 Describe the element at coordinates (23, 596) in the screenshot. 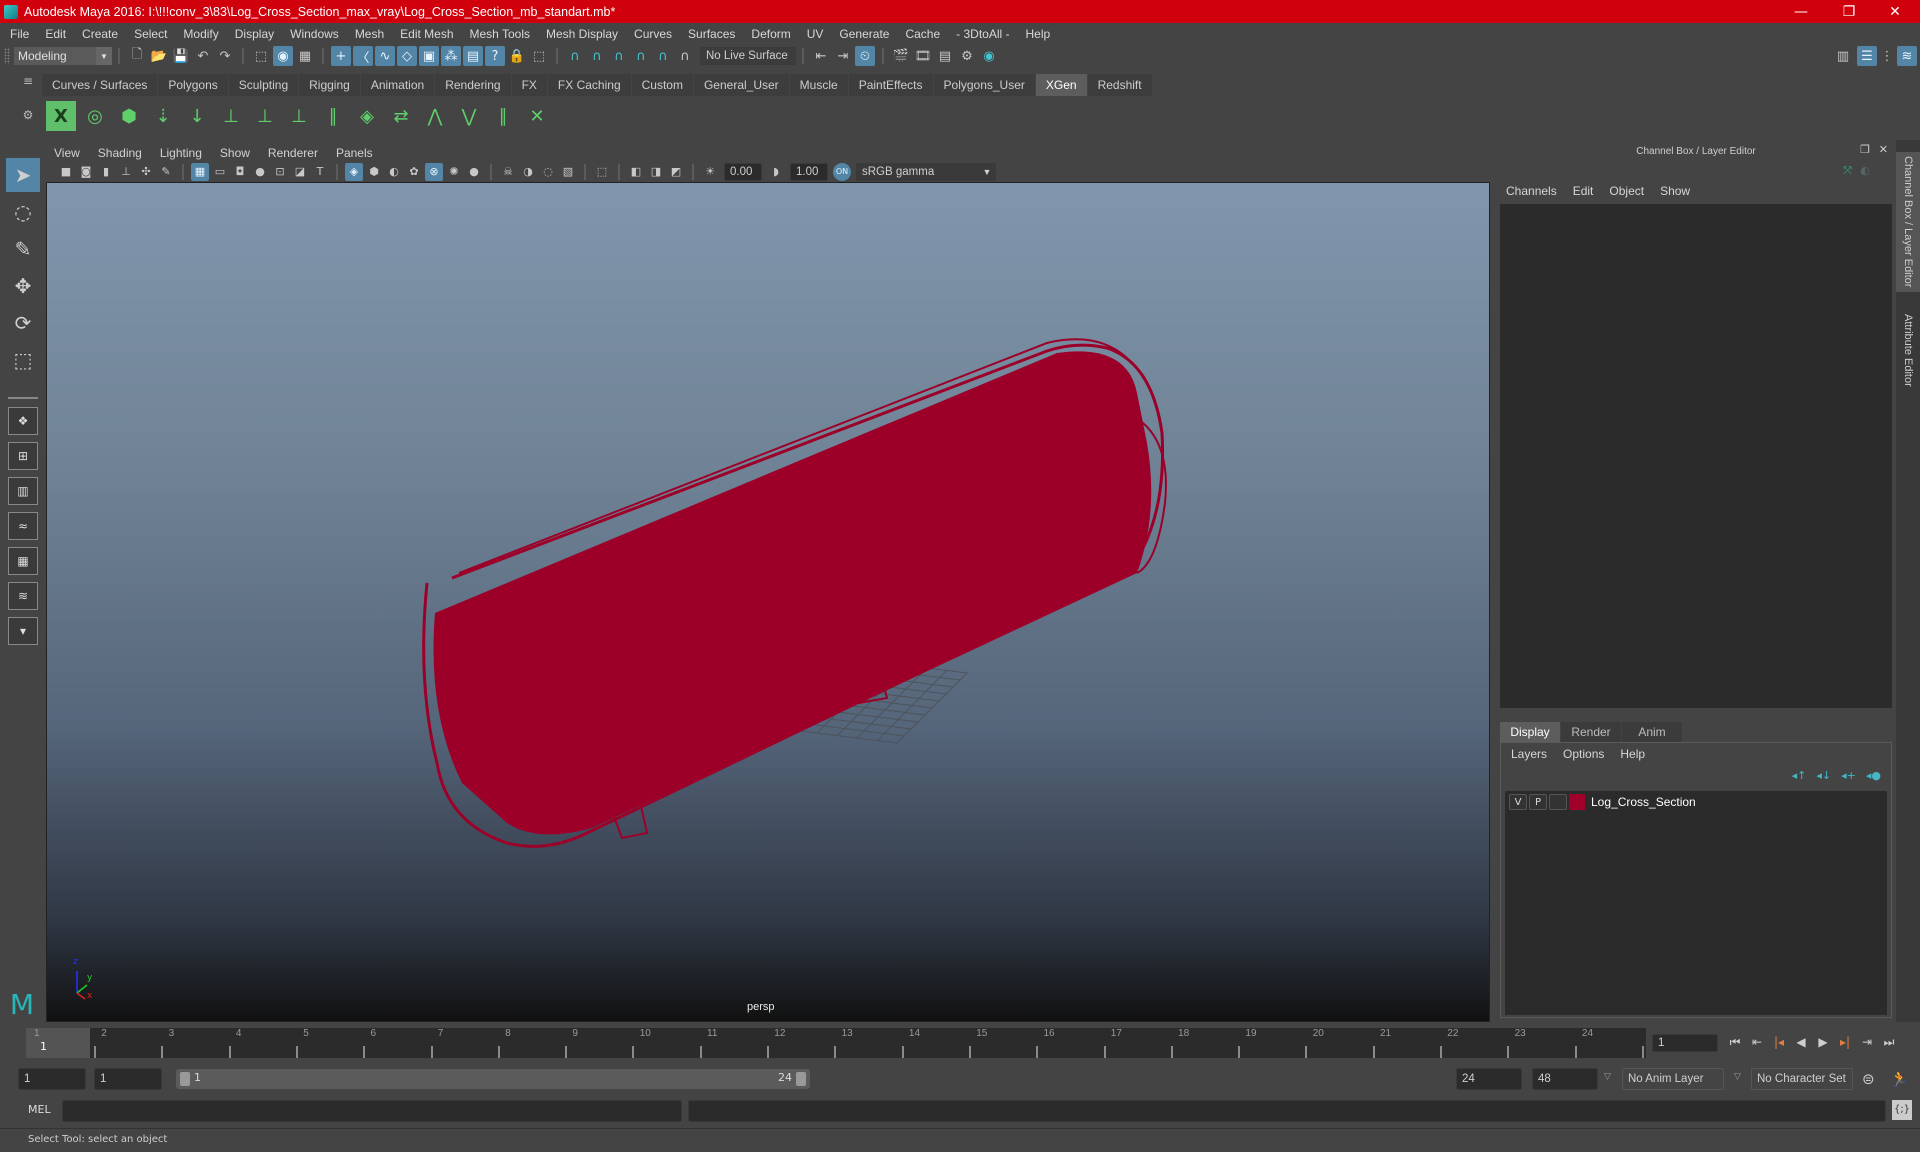

I see `persp-graph-hypergraph-layout-icon: ≋` at that location.